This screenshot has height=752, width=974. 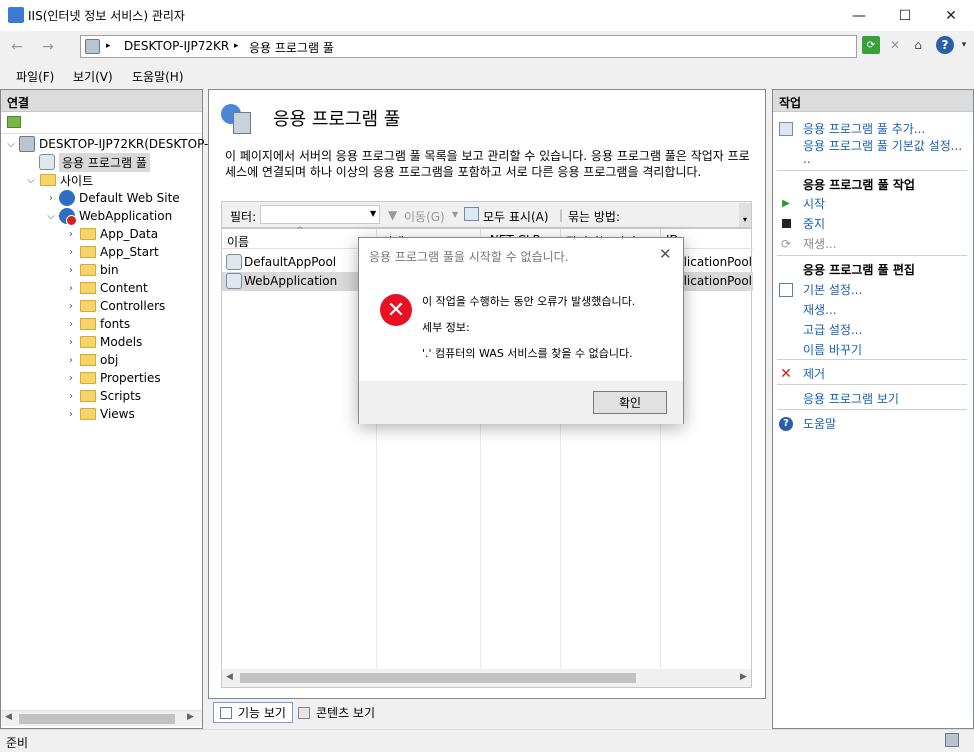 What do you see at coordinates (832, 349) in the screenshot?
I see `rename-action: 이름 바꾸기` at bounding box center [832, 349].